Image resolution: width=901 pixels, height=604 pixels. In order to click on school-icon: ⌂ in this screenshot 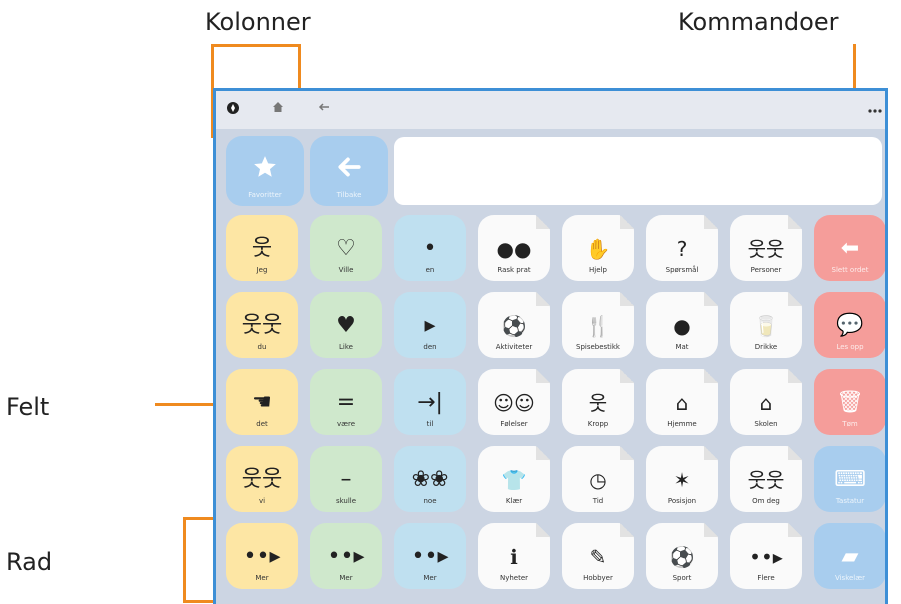, I will do `click(766, 403)`.